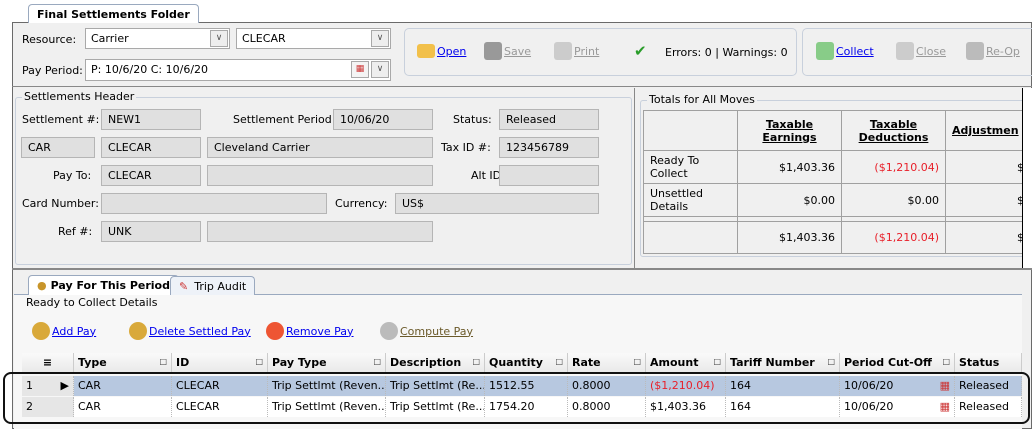 Image resolution: width=1032 pixels, height=429 pixels. I want to click on collect-icon, so click(825, 51).